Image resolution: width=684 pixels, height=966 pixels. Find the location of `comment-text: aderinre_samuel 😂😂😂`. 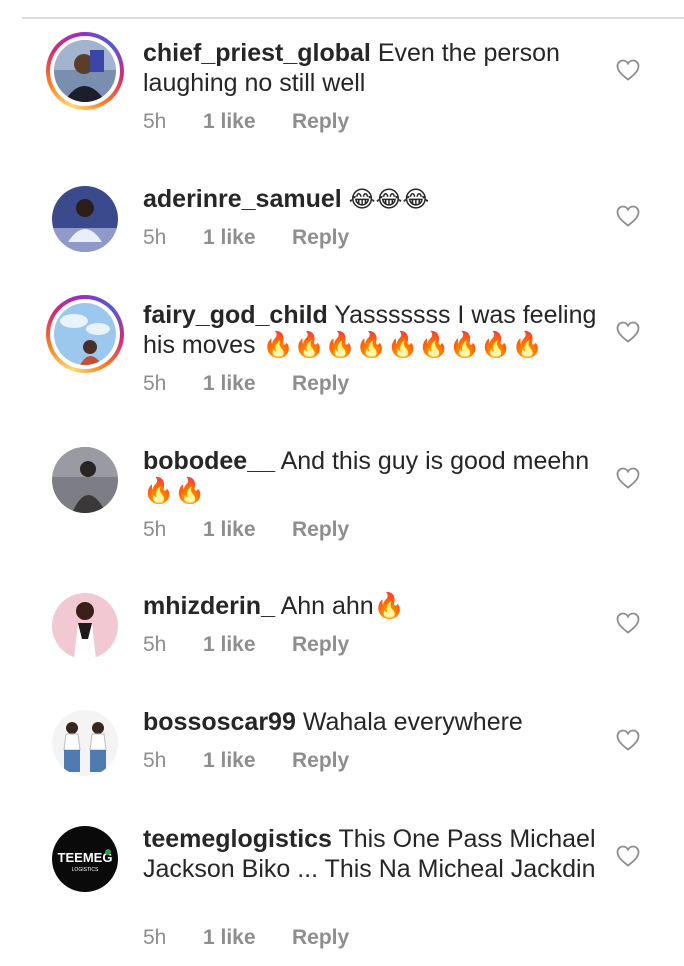

comment-text: aderinre_samuel 😂😂😂 is located at coordinates (373, 199).